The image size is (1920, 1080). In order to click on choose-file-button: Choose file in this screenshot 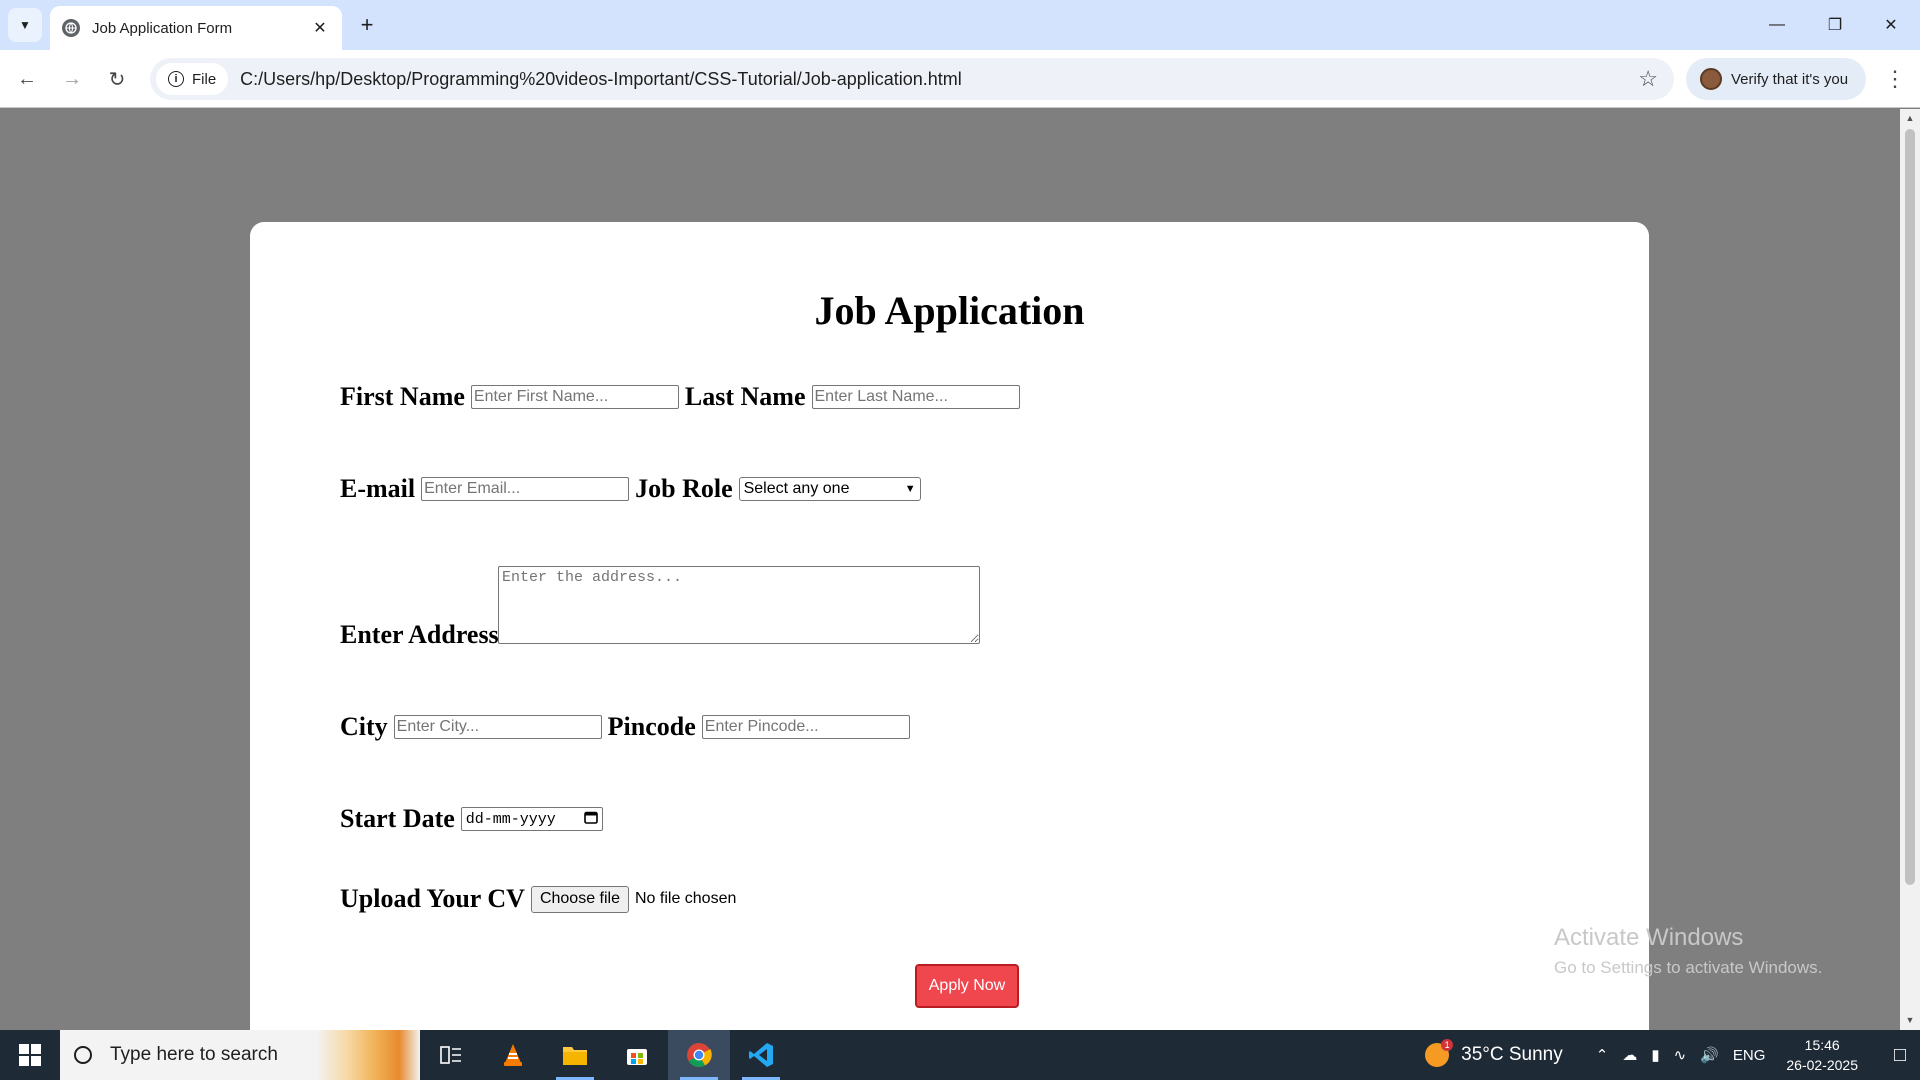, I will do `click(579, 899)`.